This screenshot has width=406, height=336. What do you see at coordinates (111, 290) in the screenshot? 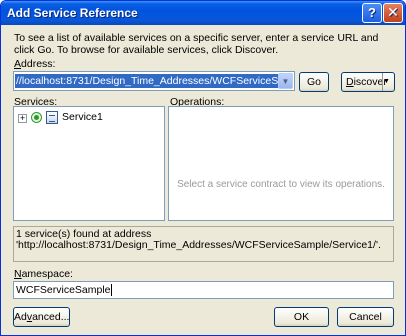
I see `text-caret` at bounding box center [111, 290].